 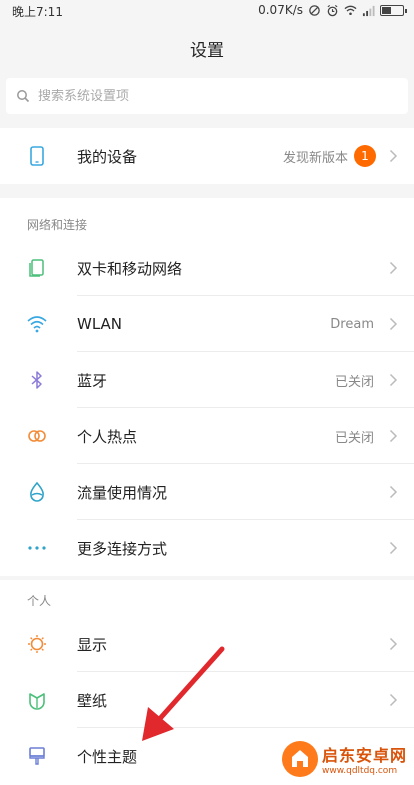 What do you see at coordinates (213, 96) in the screenshot?
I see `search-input` at bounding box center [213, 96].